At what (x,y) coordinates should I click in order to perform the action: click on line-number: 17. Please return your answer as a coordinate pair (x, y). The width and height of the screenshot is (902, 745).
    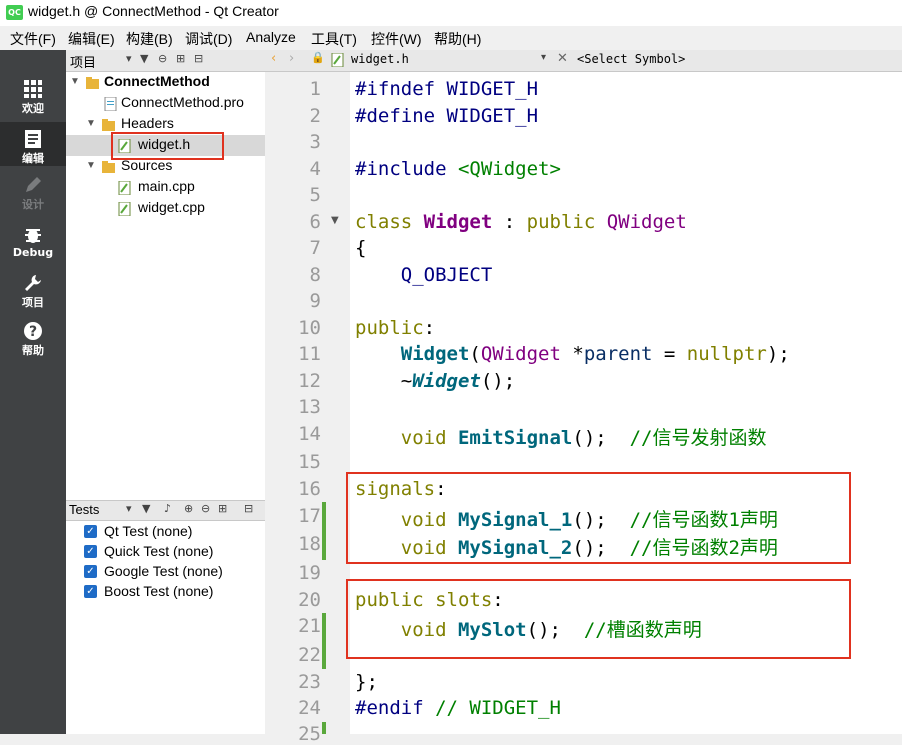
    Looking at the image, I should click on (309, 516).